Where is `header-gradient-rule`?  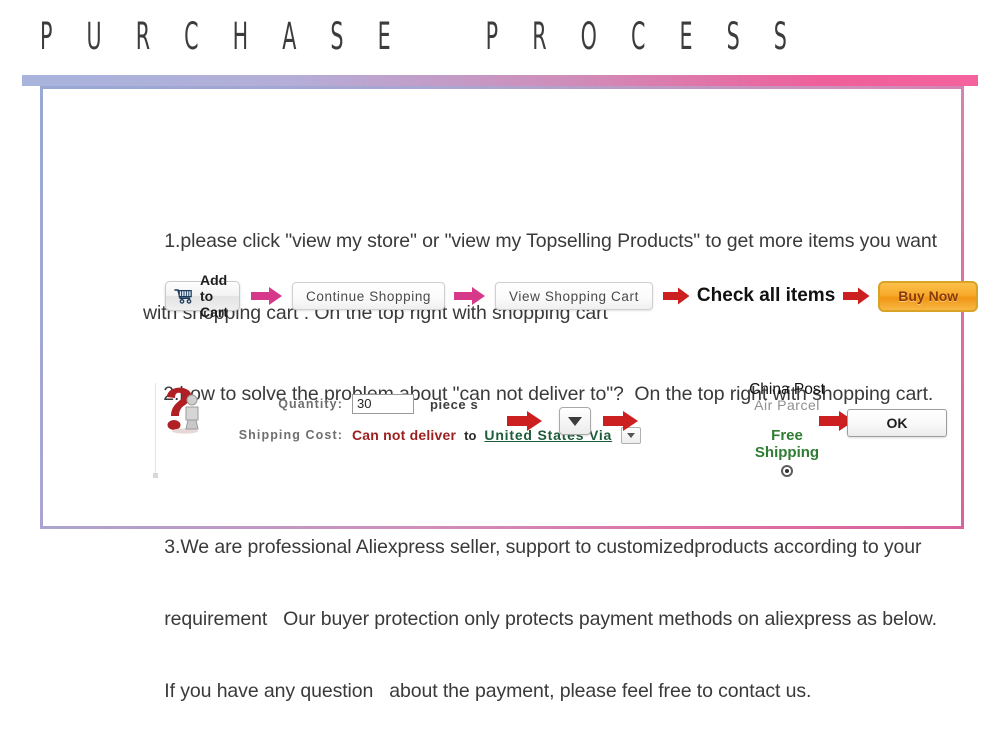 header-gradient-rule is located at coordinates (500, 80).